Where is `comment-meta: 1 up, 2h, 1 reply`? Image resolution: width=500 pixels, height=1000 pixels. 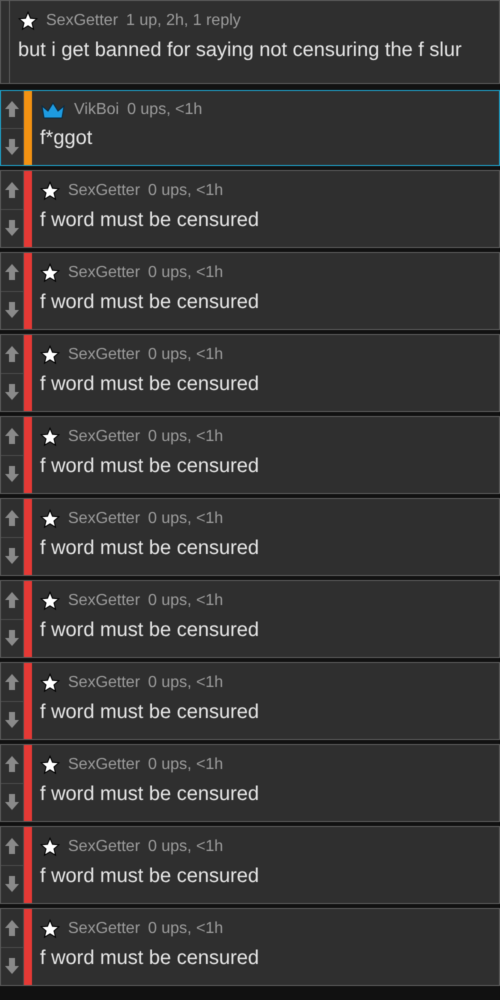 comment-meta: 1 up, 2h, 1 reply is located at coordinates (183, 21).